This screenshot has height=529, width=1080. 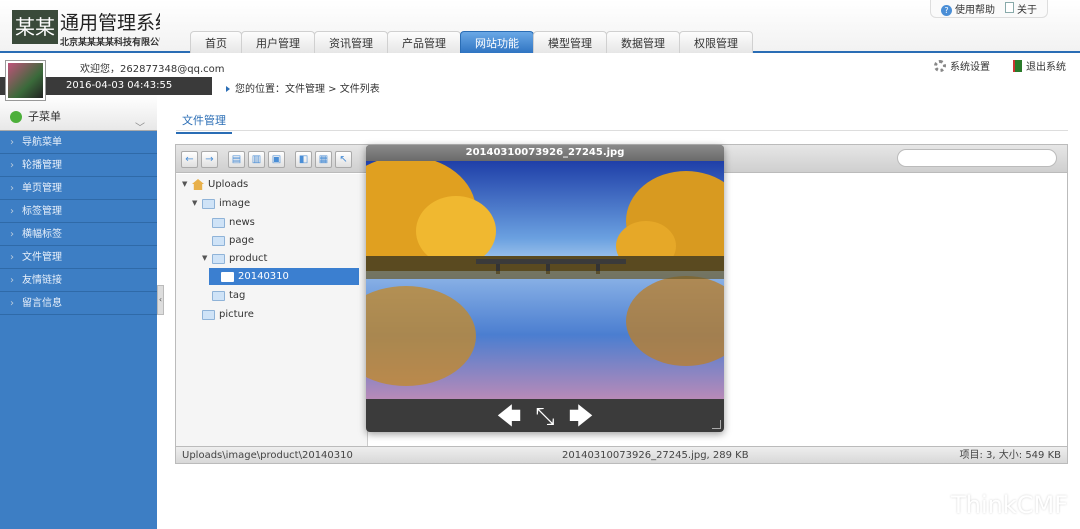 I want to click on nav-news: 资讯管理, so click(x=351, y=42).